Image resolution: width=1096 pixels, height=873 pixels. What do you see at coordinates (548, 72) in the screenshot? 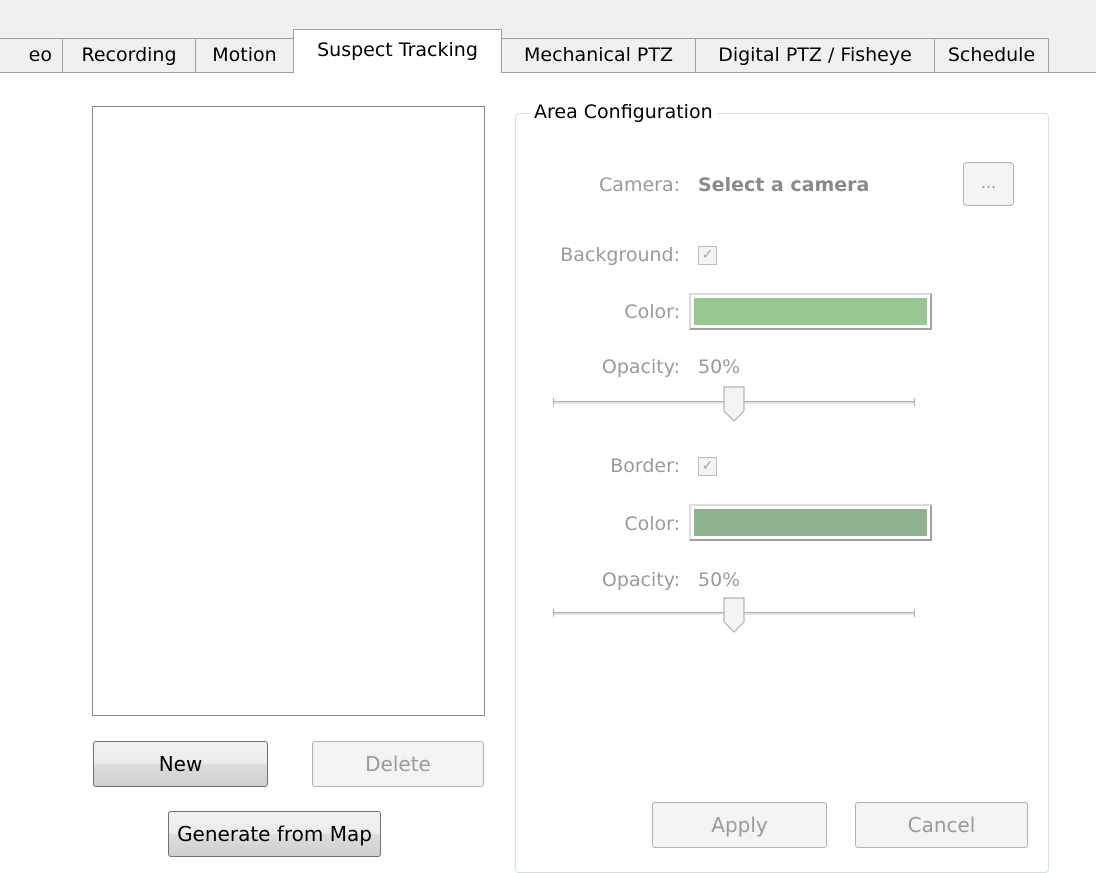
I see `tab-strip-divider` at bounding box center [548, 72].